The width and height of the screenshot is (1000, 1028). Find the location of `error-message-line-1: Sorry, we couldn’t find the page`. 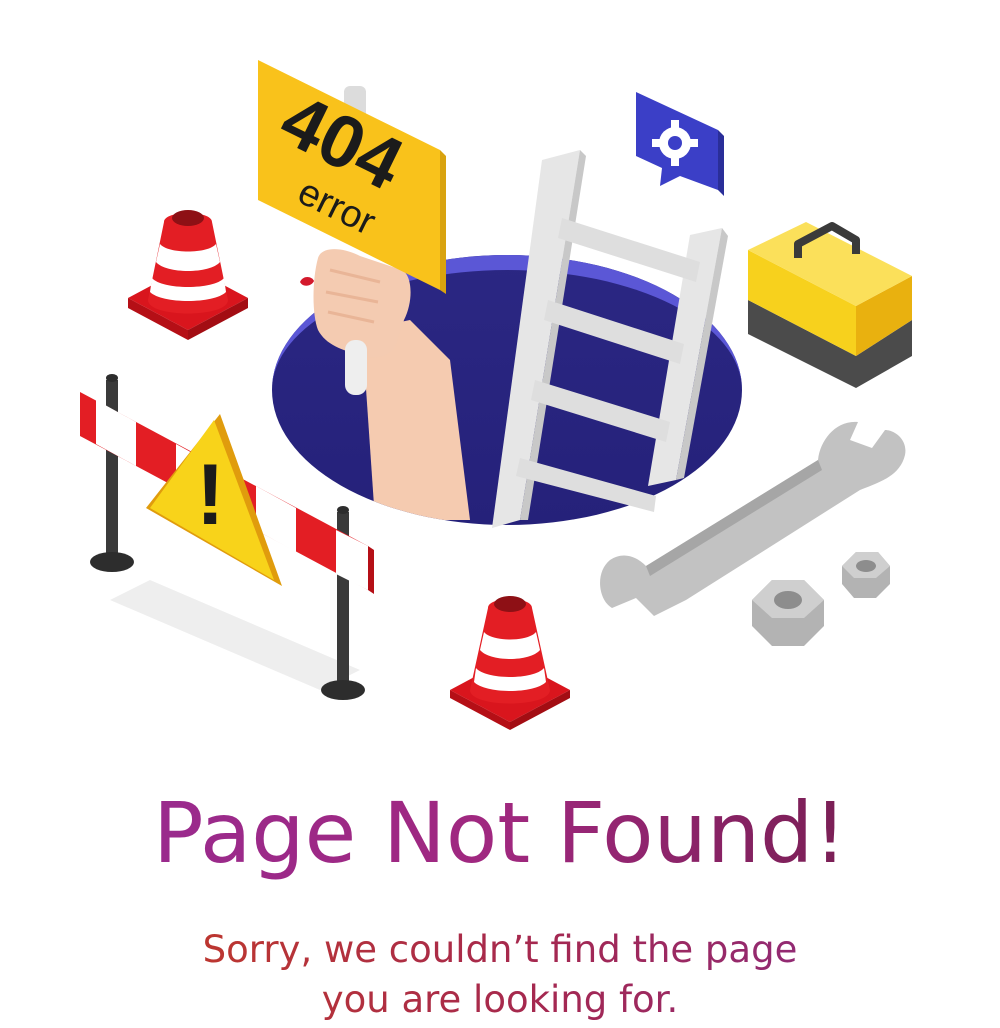

error-message-line-1: Sorry, we couldn’t find the page is located at coordinates (500, 950).